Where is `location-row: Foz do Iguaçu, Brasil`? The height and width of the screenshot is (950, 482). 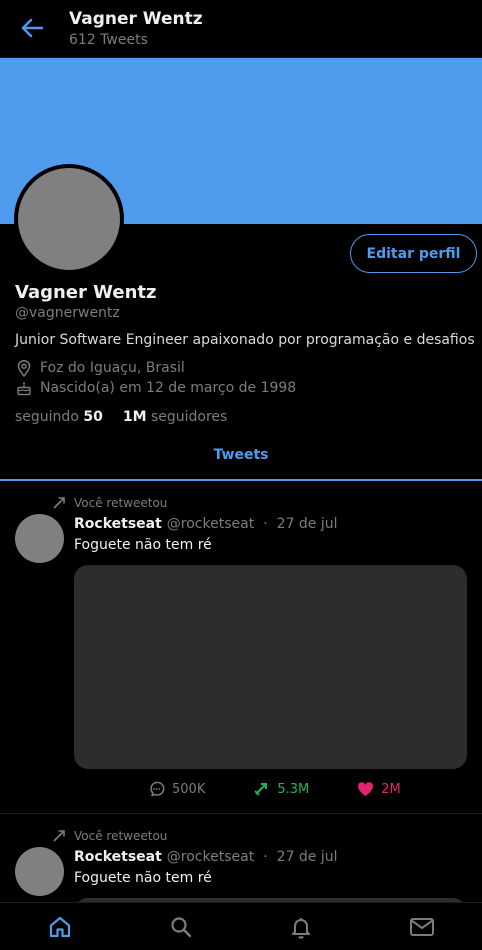
location-row: Foz do Iguaçu, Brasil is located at coordinates (100, 368).